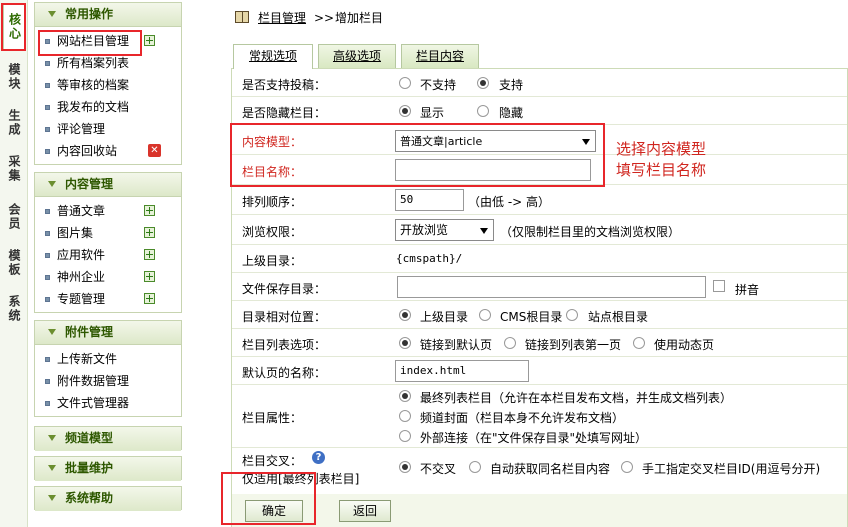 The height and width of the screenshot is (527, 848). I want to click on radio-relpos-cms, so click(485, 315).